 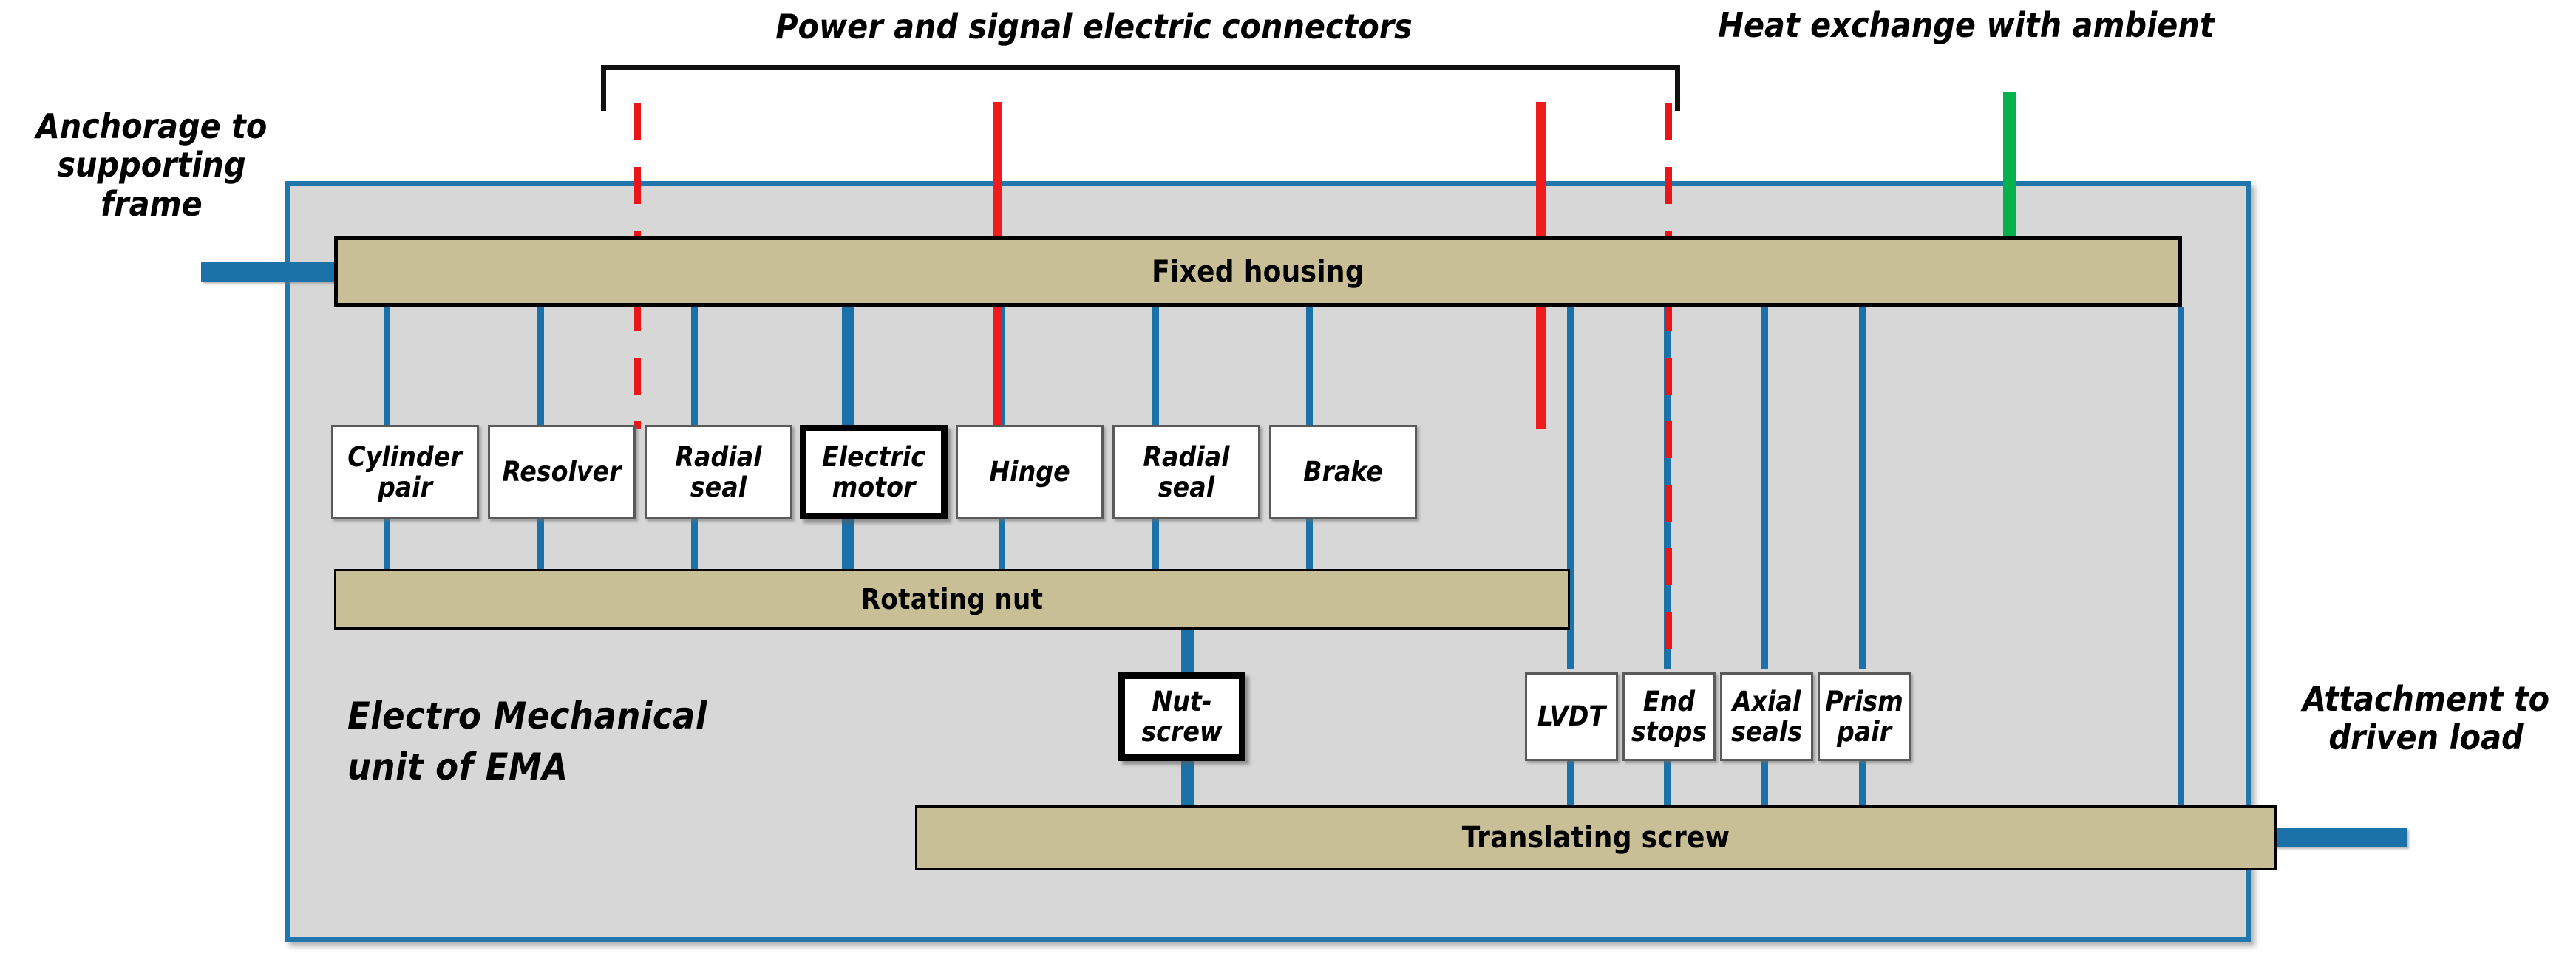 I want to click on component-label-lvdt: LVDT, so click(x=1571, y=716).